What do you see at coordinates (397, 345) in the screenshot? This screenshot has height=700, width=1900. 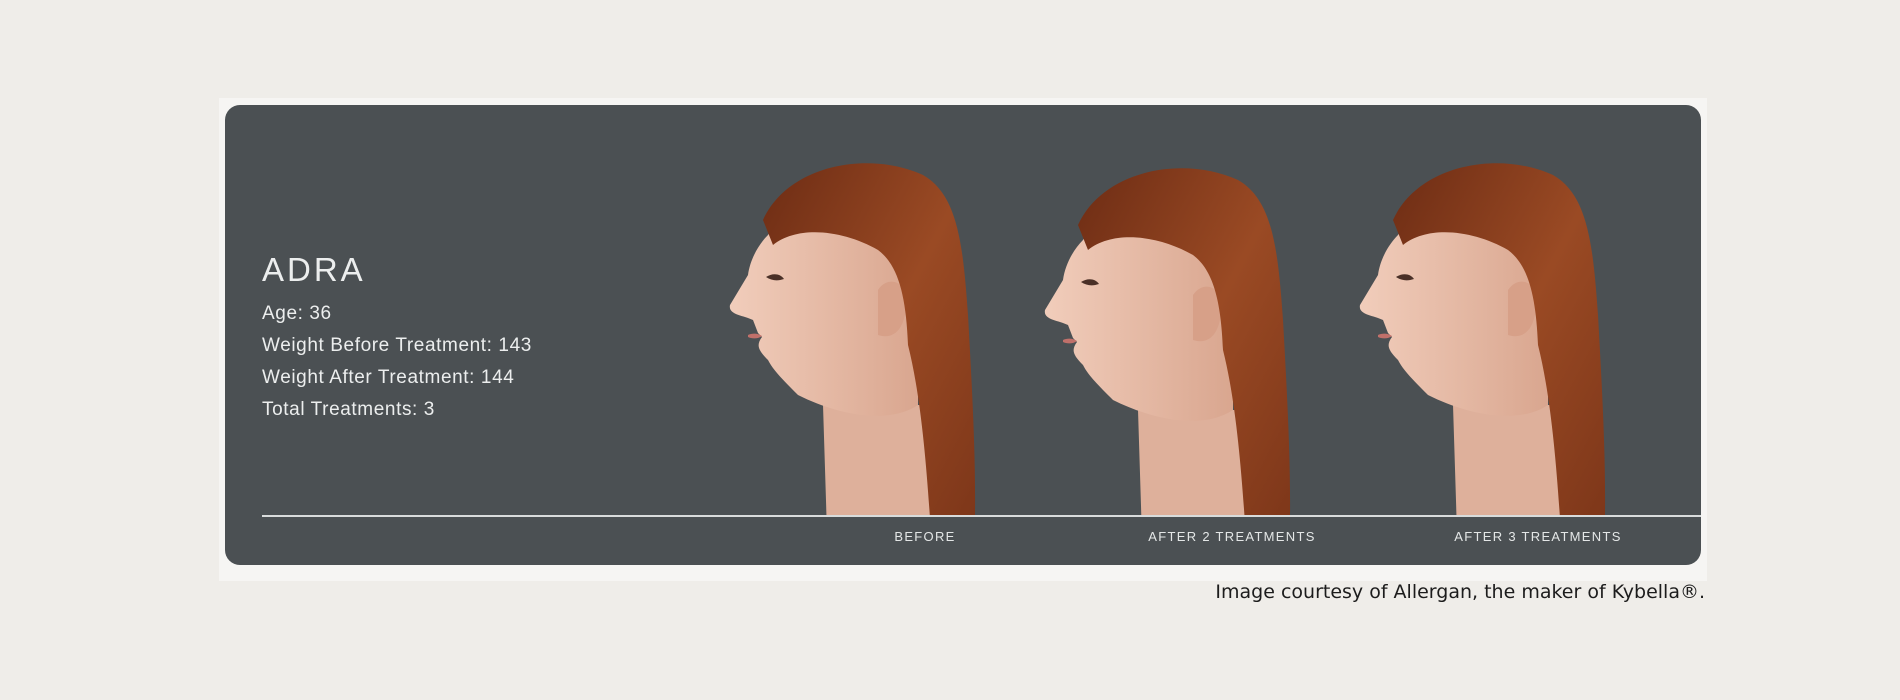 I see `weight-before: Weight Before Treatment: 143` at bounding box center [397, 345].